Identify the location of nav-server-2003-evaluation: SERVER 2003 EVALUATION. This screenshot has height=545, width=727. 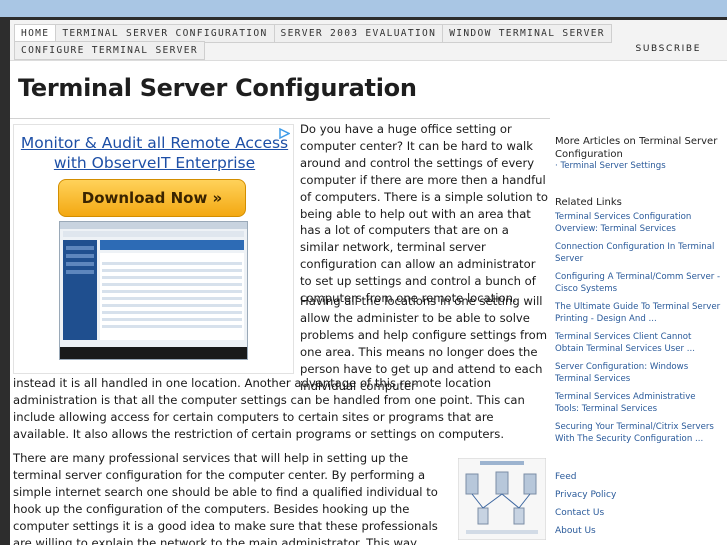
(359, 33).